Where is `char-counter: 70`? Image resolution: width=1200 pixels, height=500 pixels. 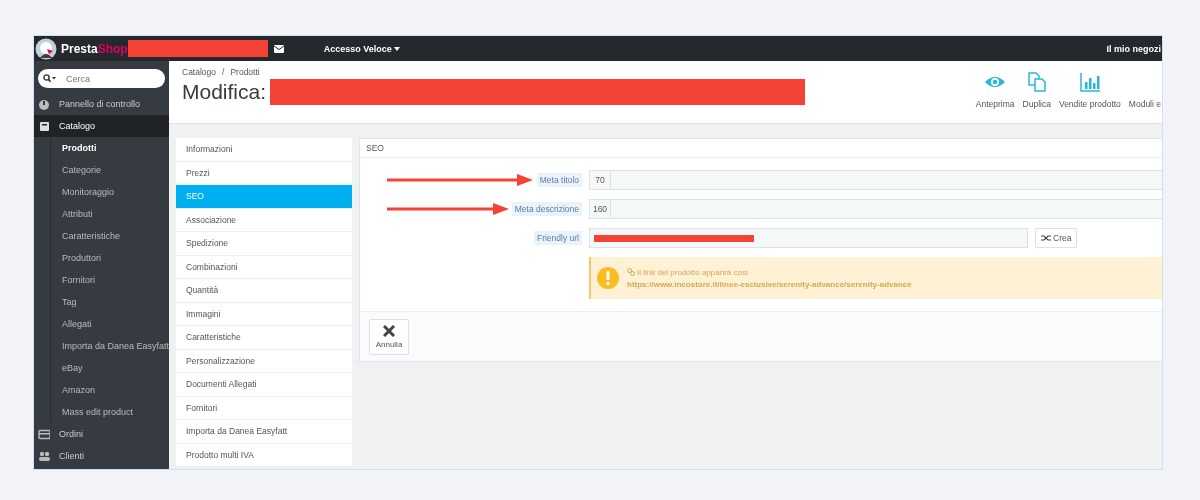
char-counter: 70 is located at coordinates (600, 180).